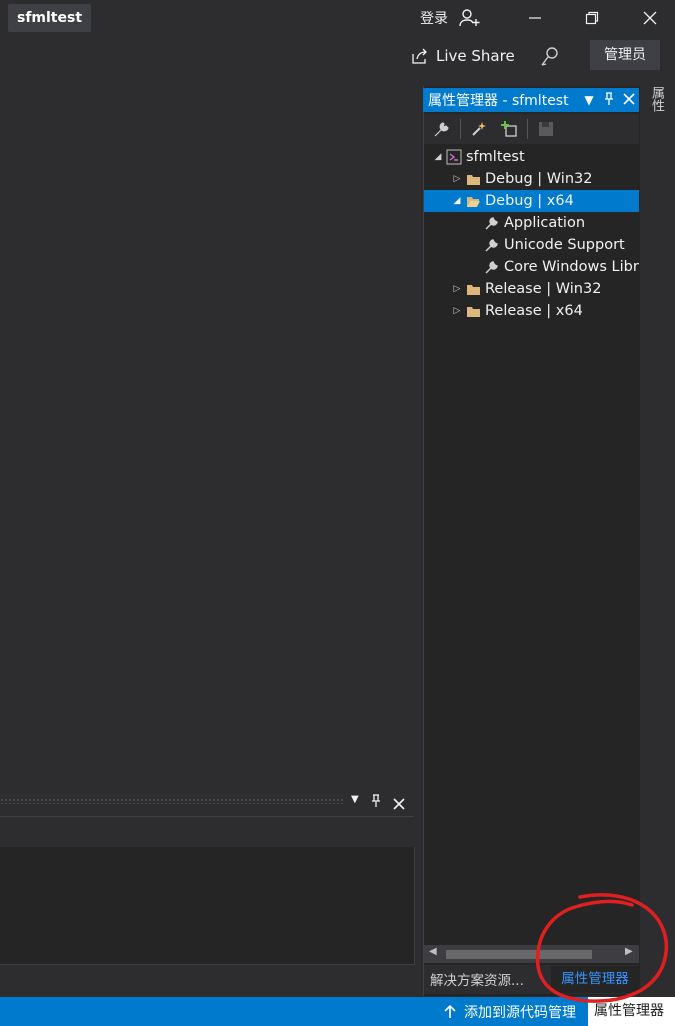 The image size is (675, 1026). I want to click on scrollbar-thumb, so click(519, 954).